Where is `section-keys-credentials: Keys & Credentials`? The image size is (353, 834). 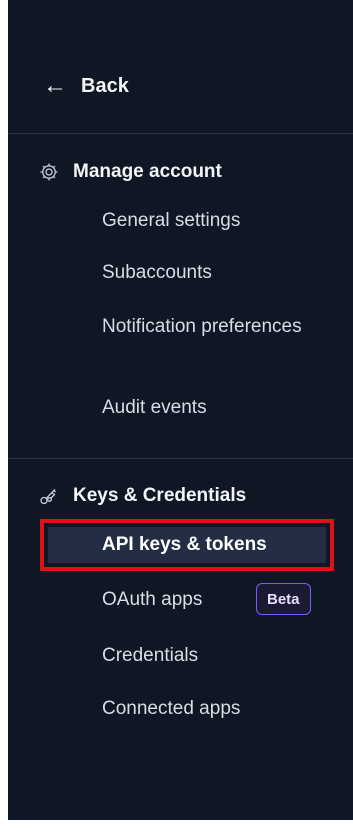
section-keys-credentials: Keys & Credentials is located at coordinates (142, 496).